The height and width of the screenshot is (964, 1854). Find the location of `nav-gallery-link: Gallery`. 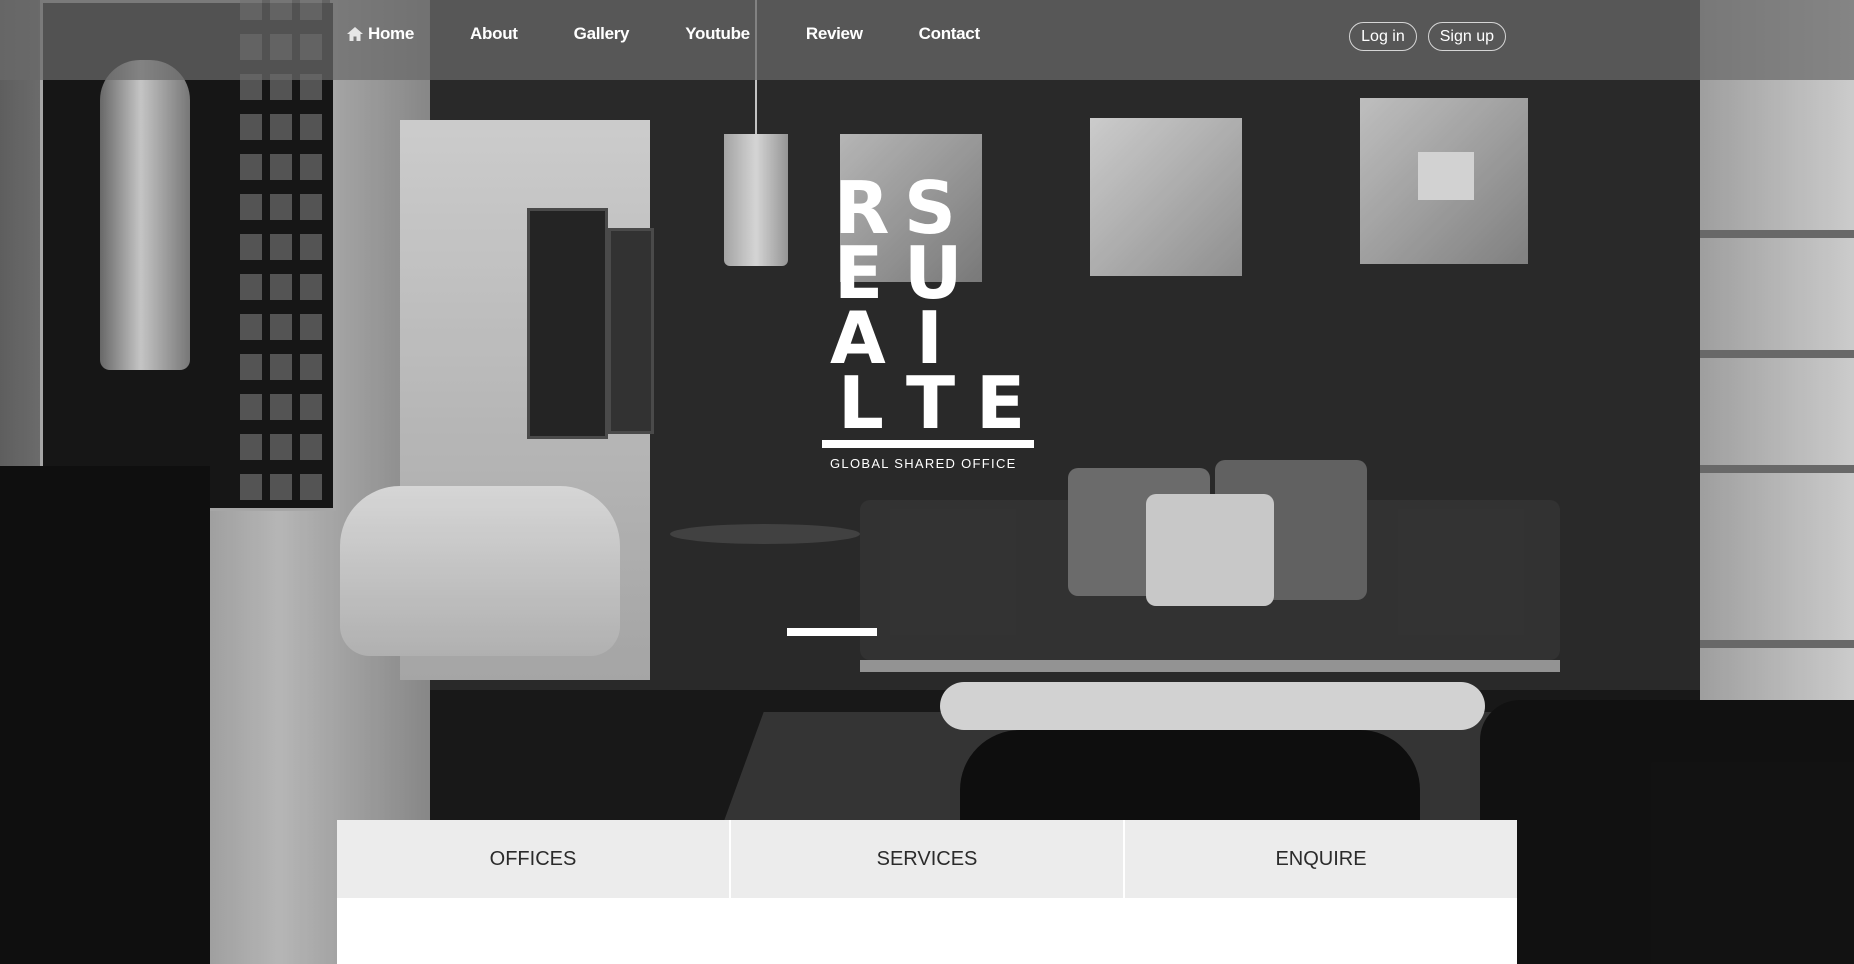

nav-gallery-link: Gallery is located at coordinates (602, 34).